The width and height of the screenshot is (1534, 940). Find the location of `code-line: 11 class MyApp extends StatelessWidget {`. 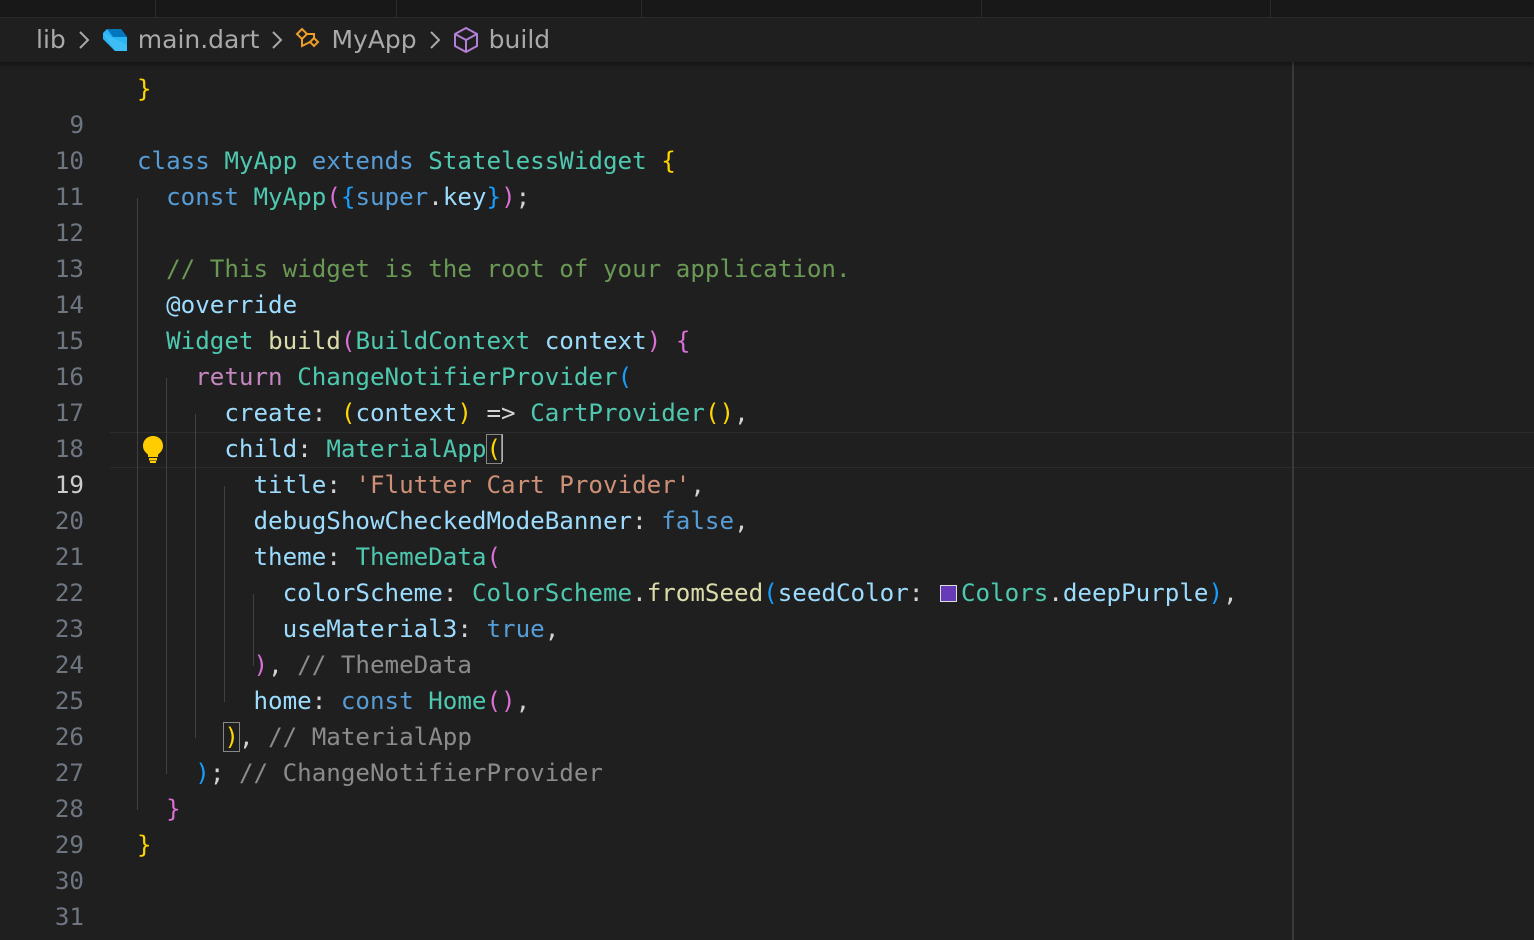

code-line: 11 class MyApp extends StatelessWidget { is located at coordinates (767, 177).